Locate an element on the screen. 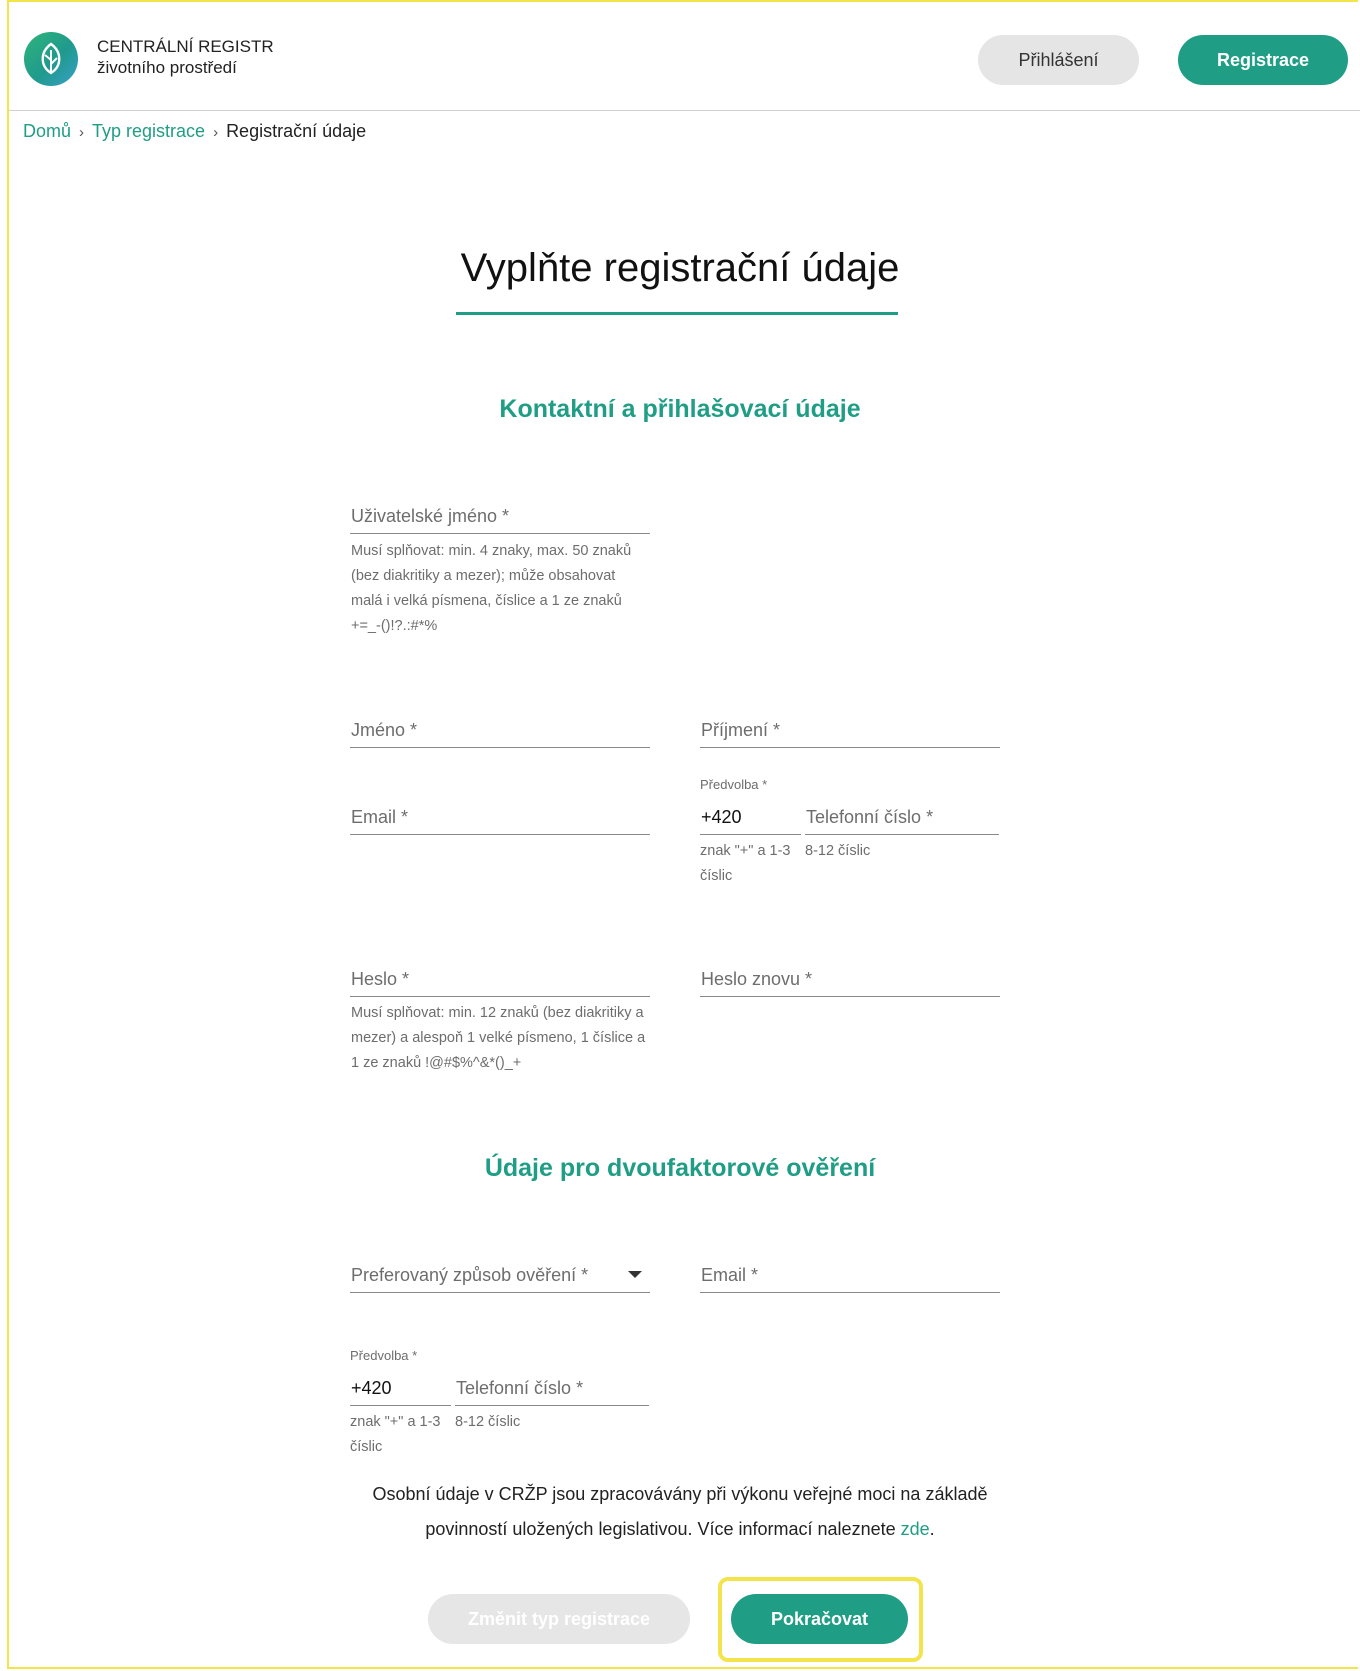  privacy-link: zde is located at coordinates (915, 1529).